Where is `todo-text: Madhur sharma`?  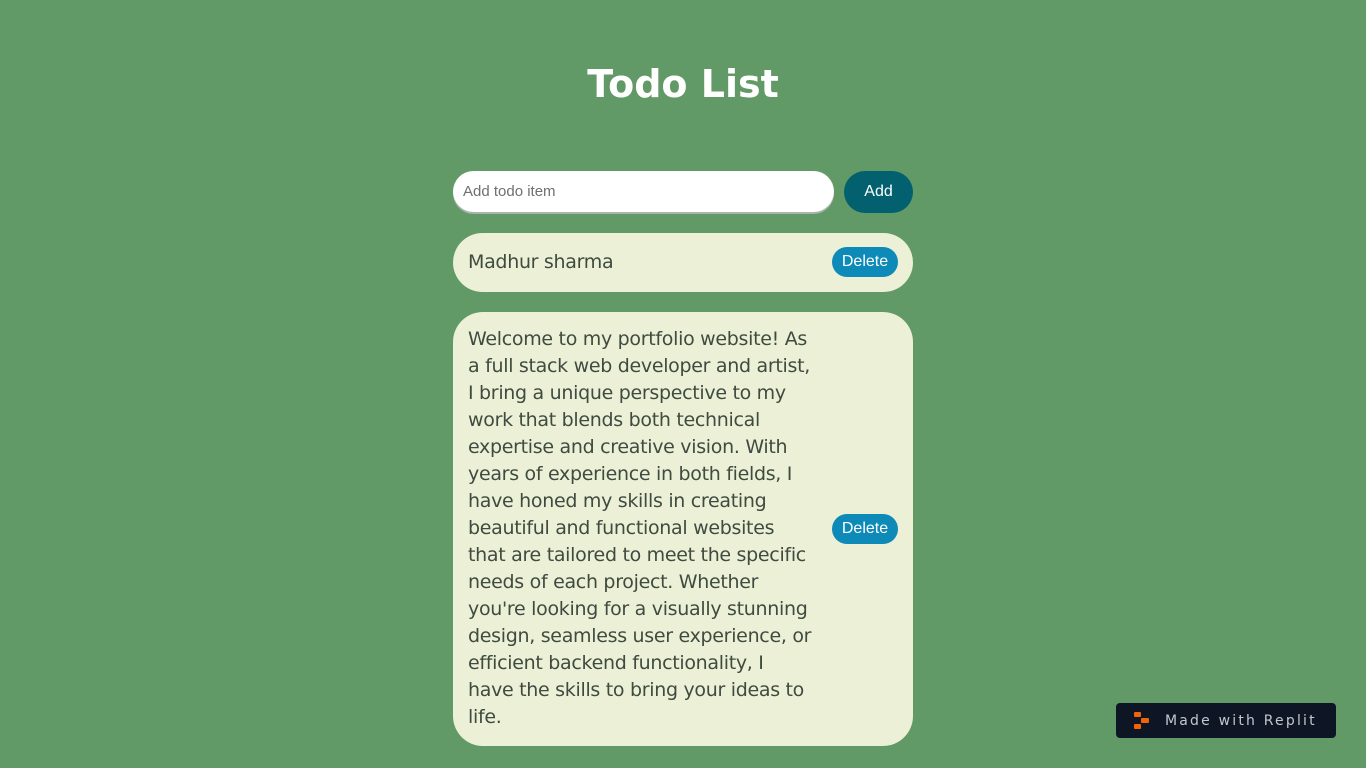 todo-text: Madhur sharma is located at coordinates (541, 261).